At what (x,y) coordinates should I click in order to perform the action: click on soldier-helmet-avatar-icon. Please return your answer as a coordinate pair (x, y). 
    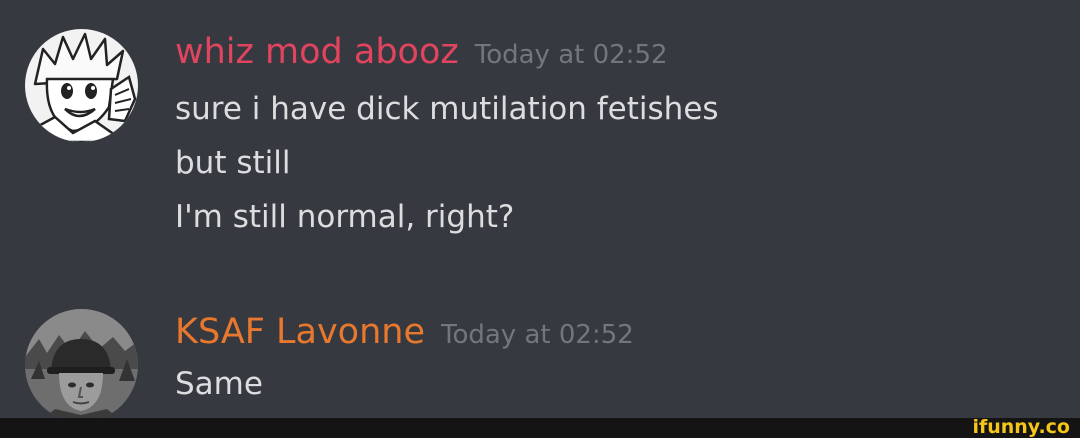
    Looking at the image, I should click on (81, 365).